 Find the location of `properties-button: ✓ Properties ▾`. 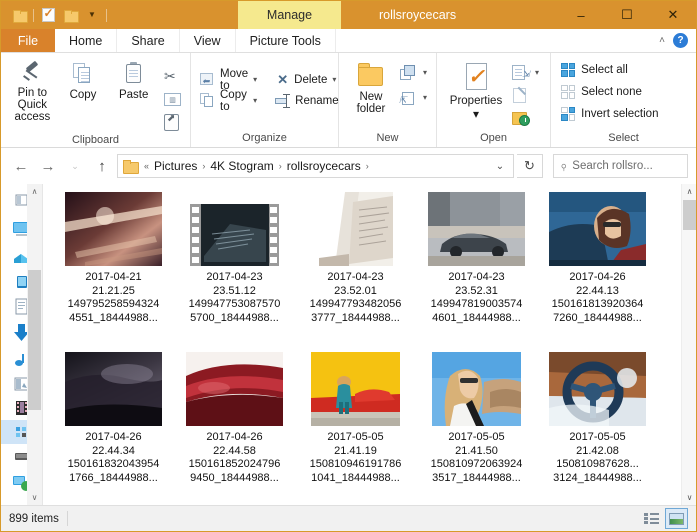

properties-button: ✓ Properties ▾ is located at coordinates (476, 89).